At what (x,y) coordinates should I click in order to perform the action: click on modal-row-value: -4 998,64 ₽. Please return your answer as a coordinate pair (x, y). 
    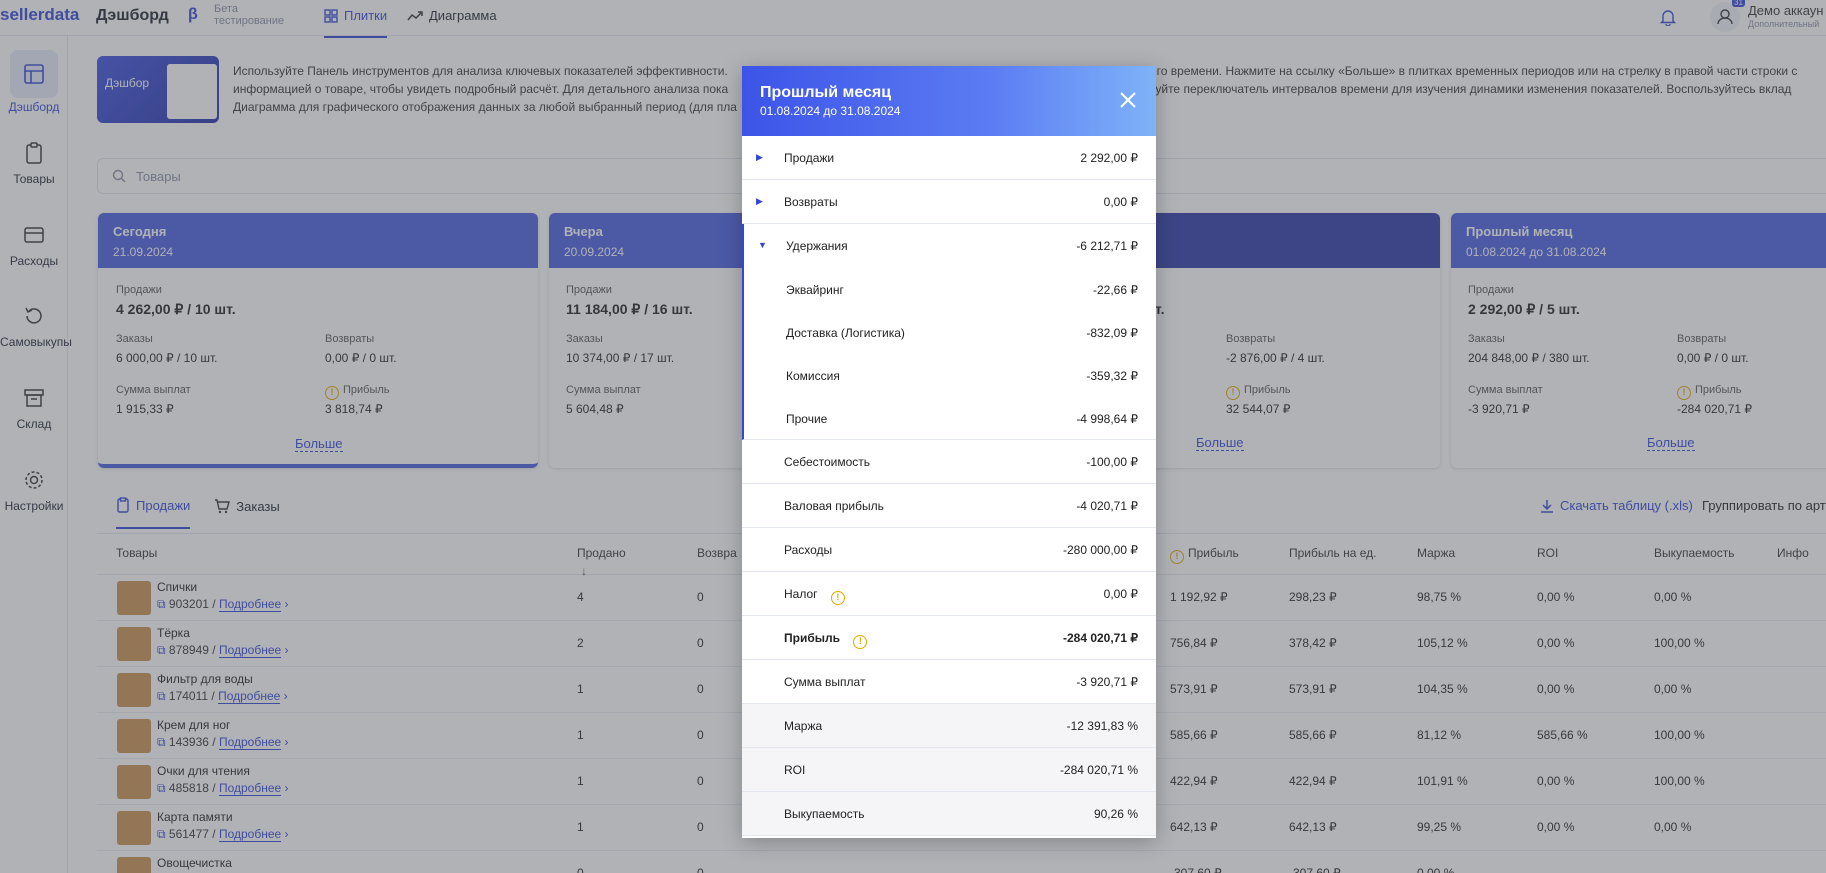
    Looking at the image, I should click on (1107, 419).